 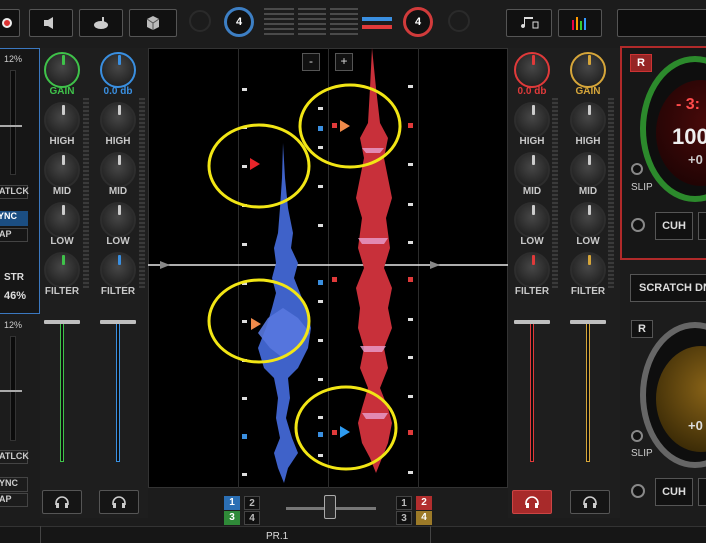 What do you see at coordinates (353, 534) in the screenshot?
I see `bottom-browser-bar` at bounding box center [353, 534].